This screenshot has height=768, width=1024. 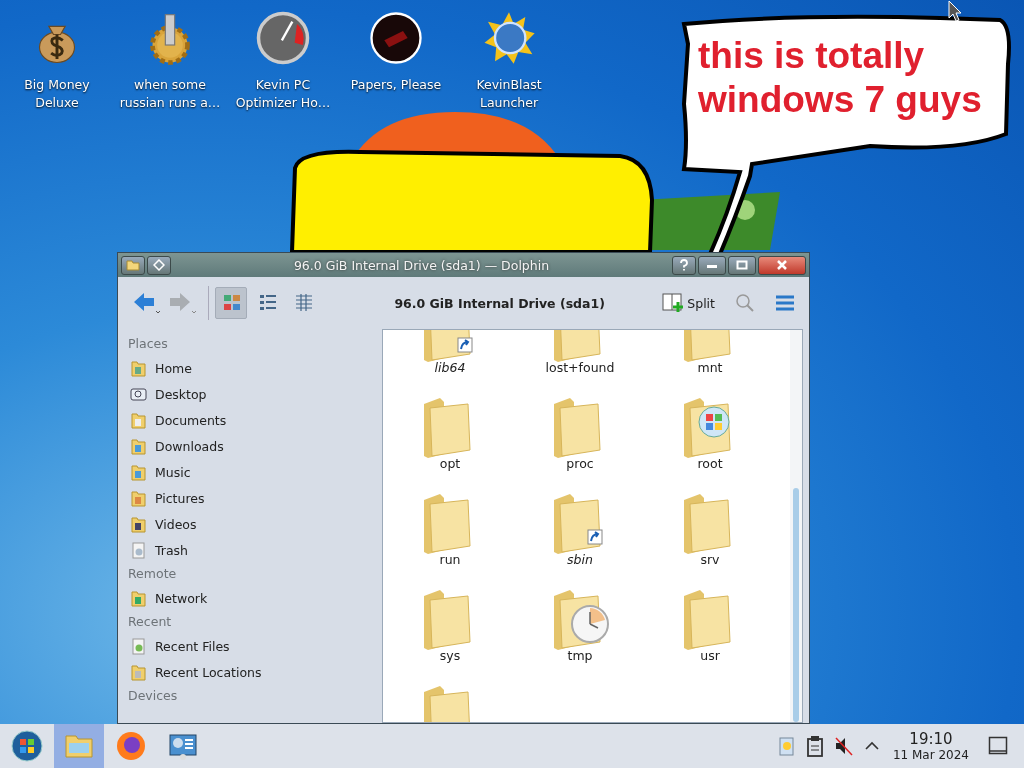 What do you see at coordinates (255, 672) in the screenshot?
I see `sidebar-item: Recent Locations` at bounding box center [255, 672].